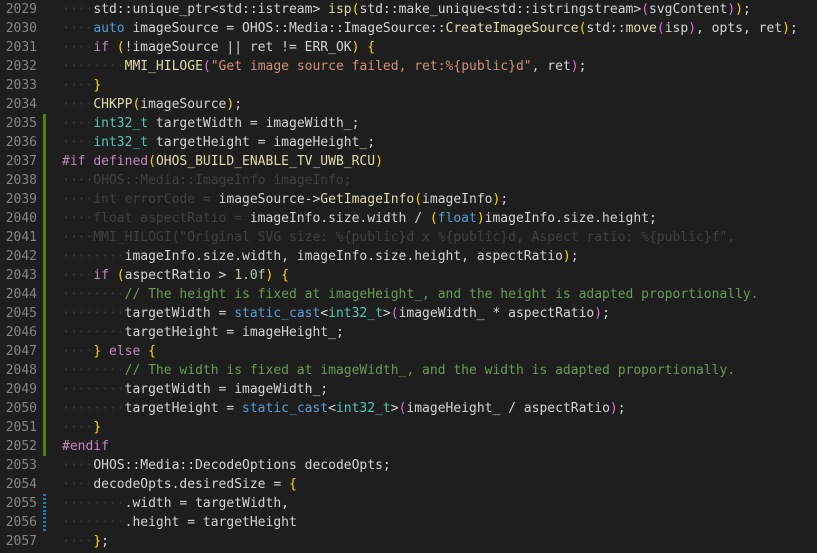 This screenshot has height=553, width=817. Describe the element at coordinates (332, 408) in the screenshot. I see `code-token: <` at that location.